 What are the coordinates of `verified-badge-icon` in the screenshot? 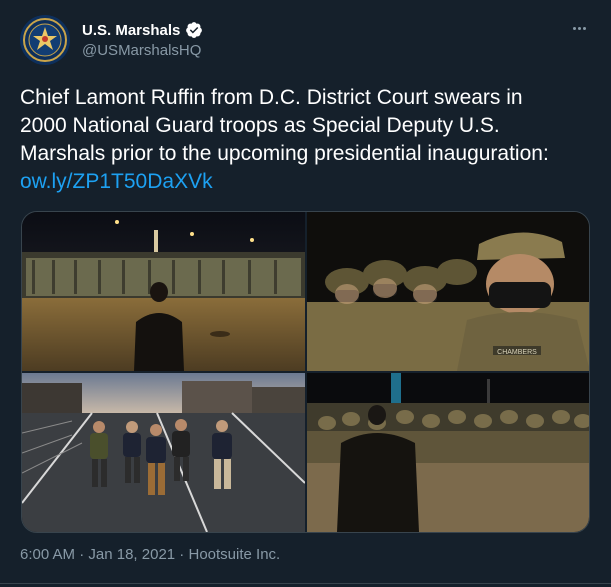 It's located at (194, 30).